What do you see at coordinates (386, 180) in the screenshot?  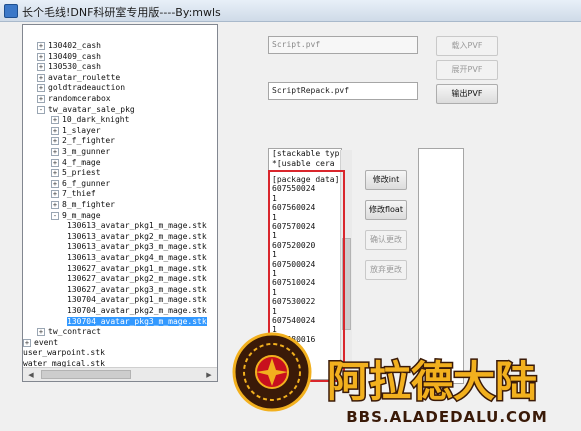 I see `modify-int-button: 修改int` at bounding box center [386, 180].